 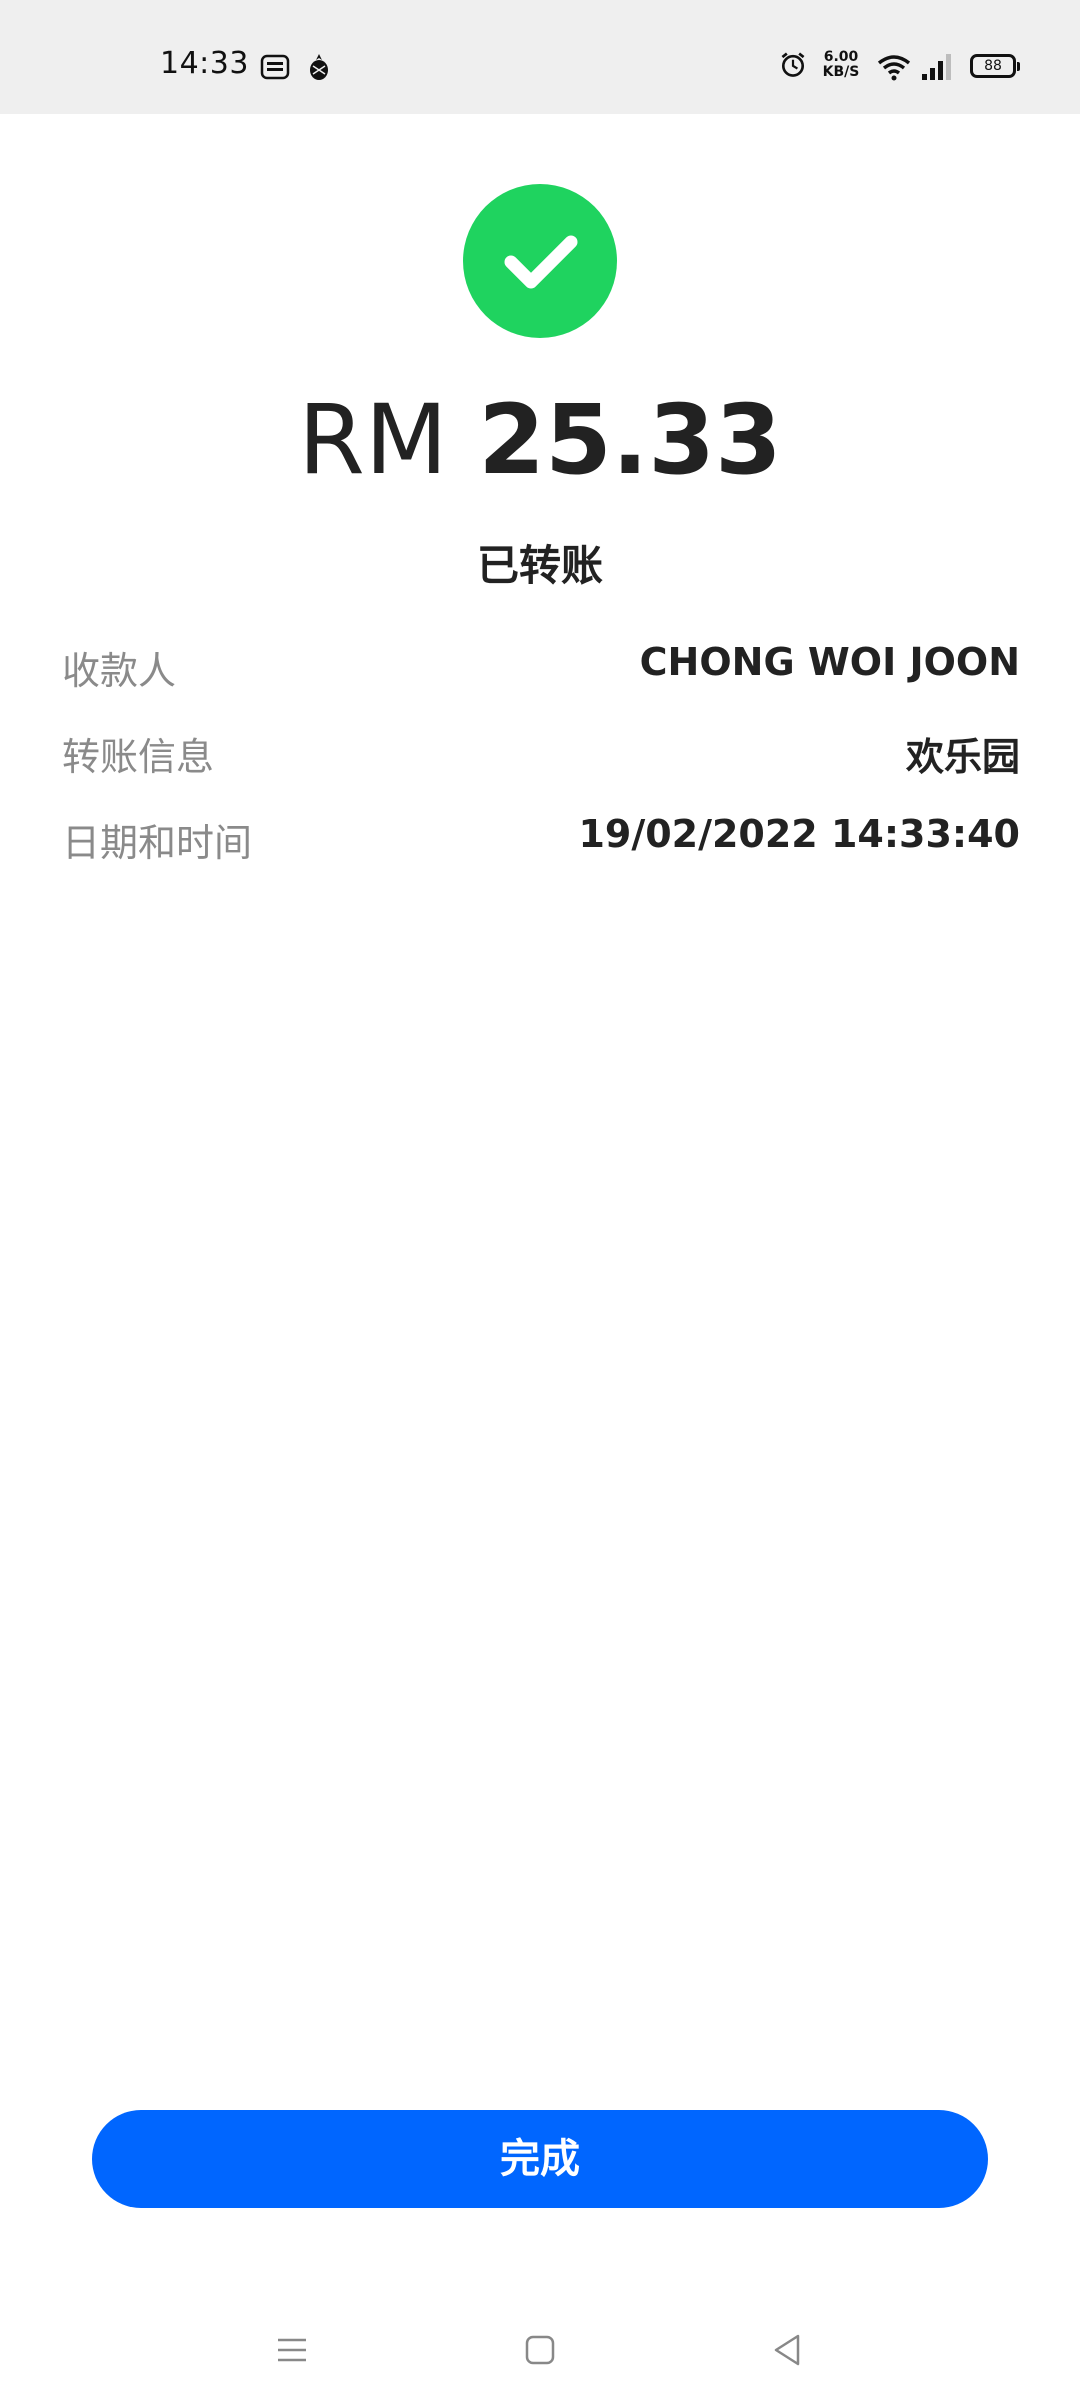 I want to click on detail-row-recipient: 收款人 CHONG WOI JOON, so click(x=541, y=673).